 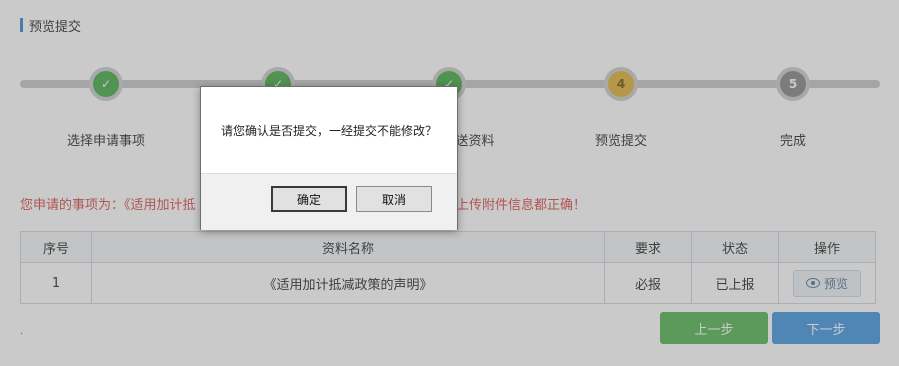 What do you see at coordinates (309, 199) in the screenshot?
I see `confirm-button: 确定` at bounding box center [309, 199].